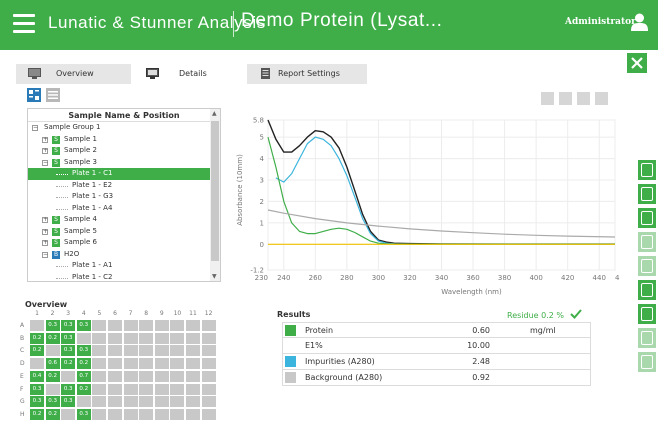  Describe the element at coordinates (34, 95) in the screenshot. I see `tree-view-toggle-icon` at that location.